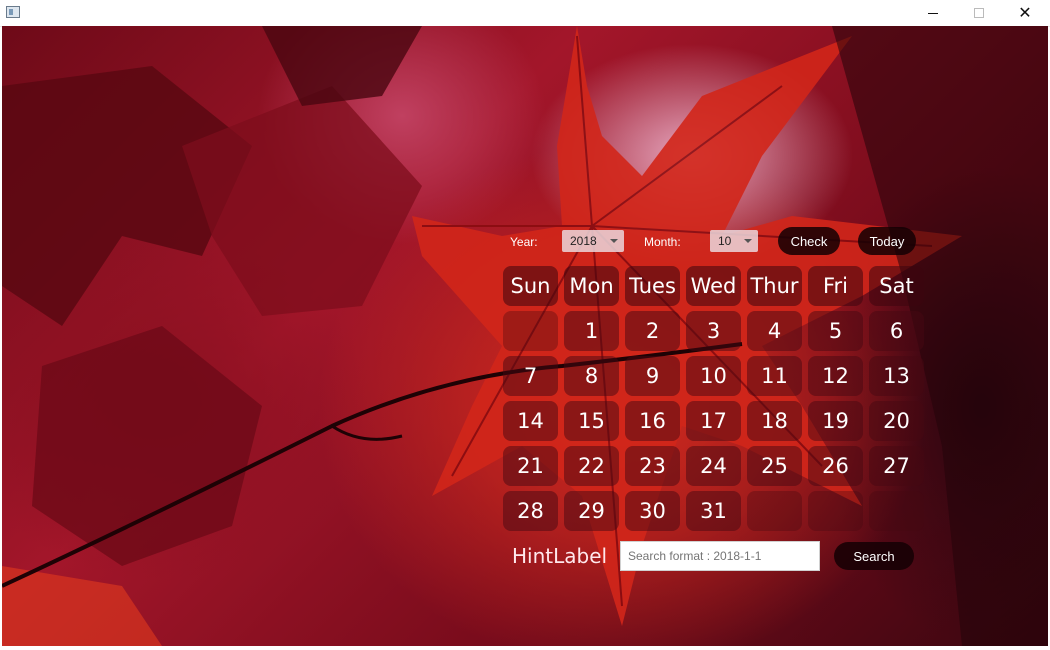 This screenshot has height=650, width=1050. What do you see at coordinates (835, 286) in the screenshot?
I see `weekday-header: Fri` at bounding box center [835, 286].